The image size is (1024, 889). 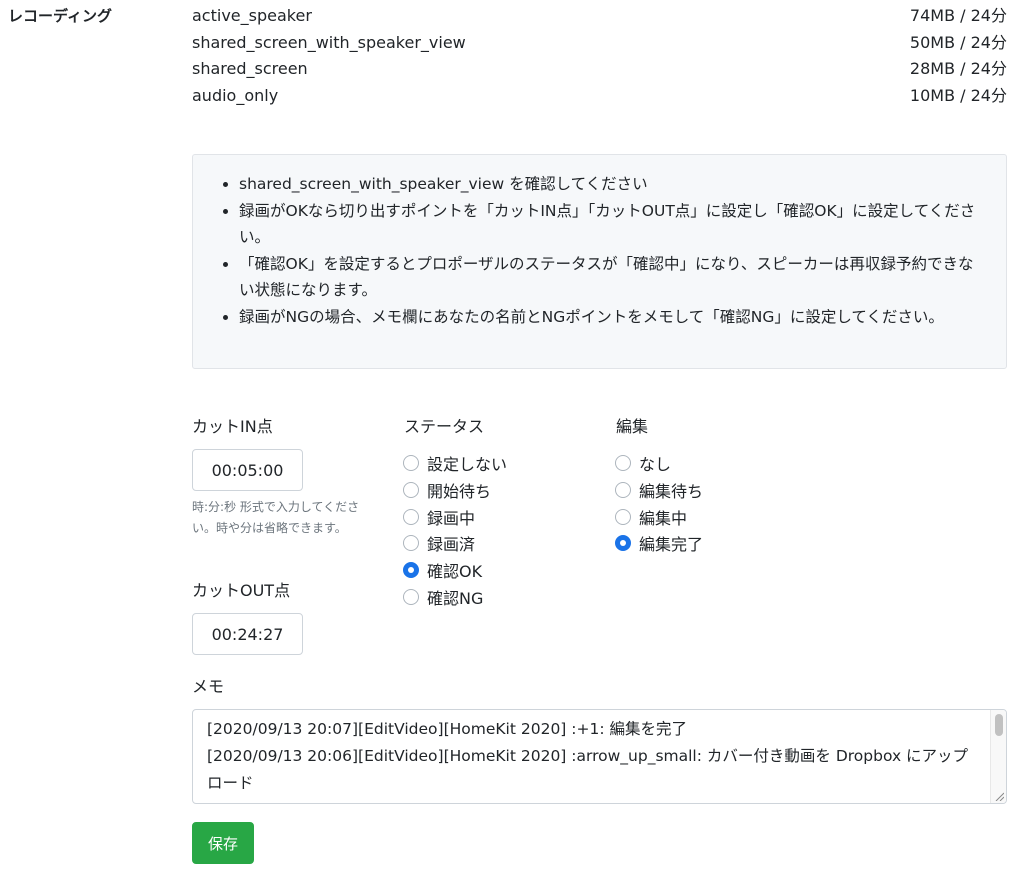 What do you see at coordinates (663, 518) in the screenshot?
I see `edit-option-label: 編集中` at bounding box center [663, 518].